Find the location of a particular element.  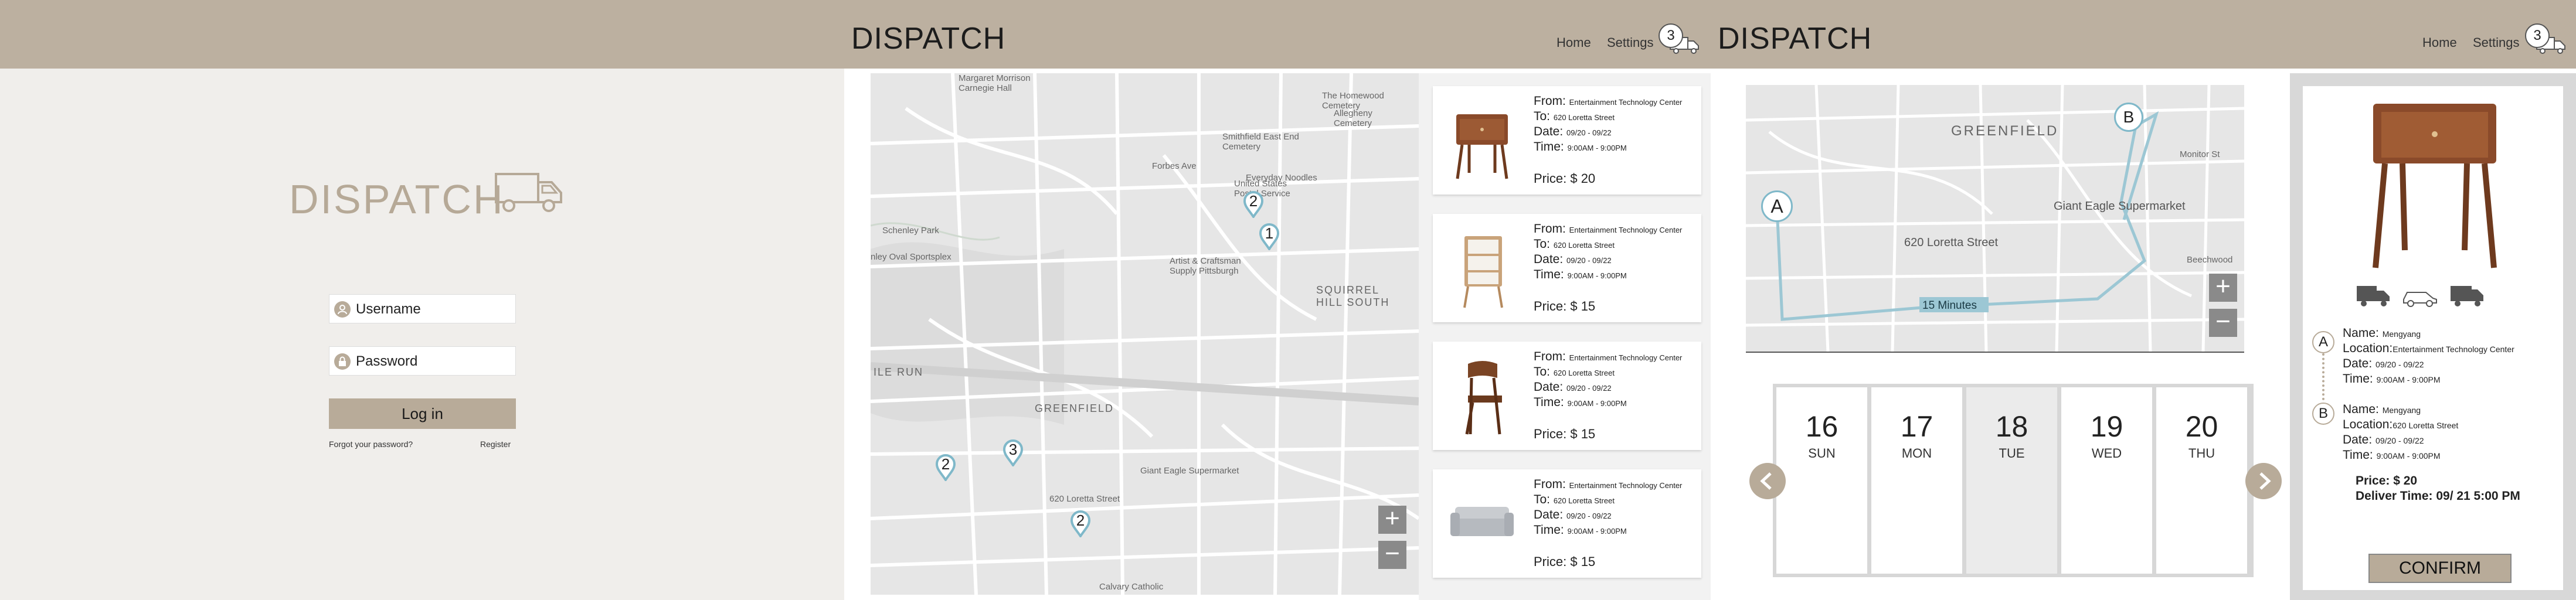

brand-title: DISPATCH is located at coordinates (1795, 39).